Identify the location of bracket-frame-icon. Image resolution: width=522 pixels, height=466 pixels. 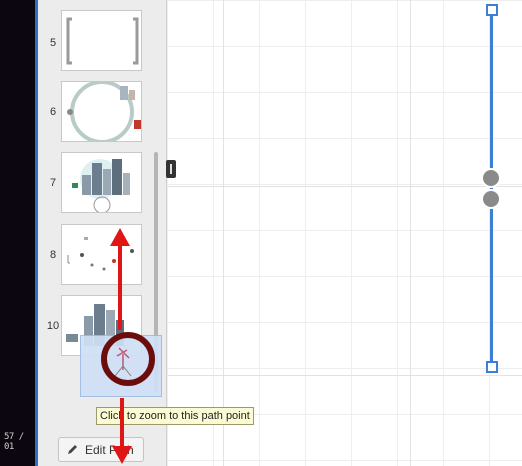
(102, 41).